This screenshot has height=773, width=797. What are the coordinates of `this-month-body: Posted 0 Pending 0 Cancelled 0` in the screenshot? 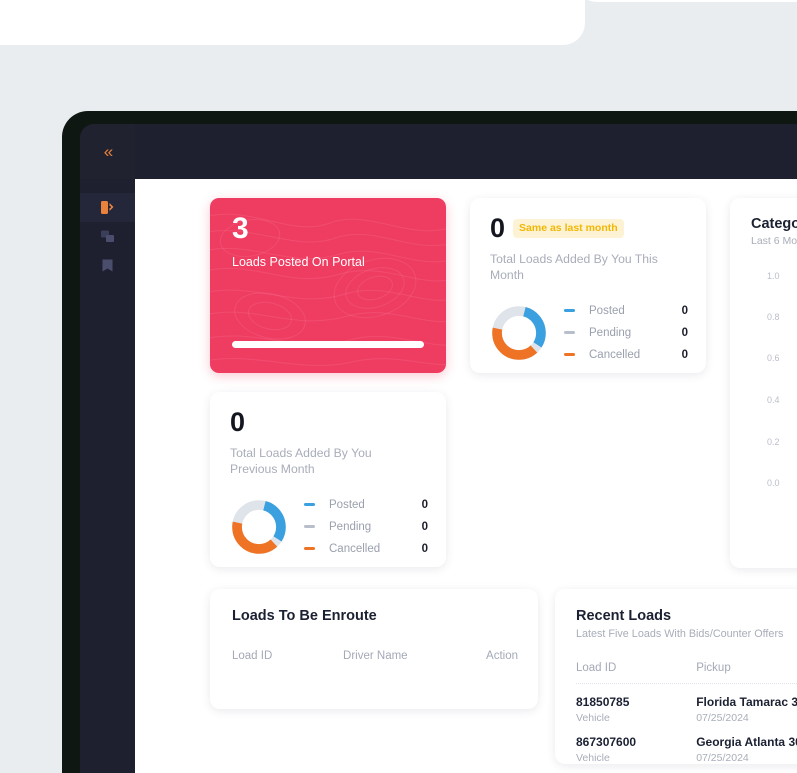 It's located at (589, 333).